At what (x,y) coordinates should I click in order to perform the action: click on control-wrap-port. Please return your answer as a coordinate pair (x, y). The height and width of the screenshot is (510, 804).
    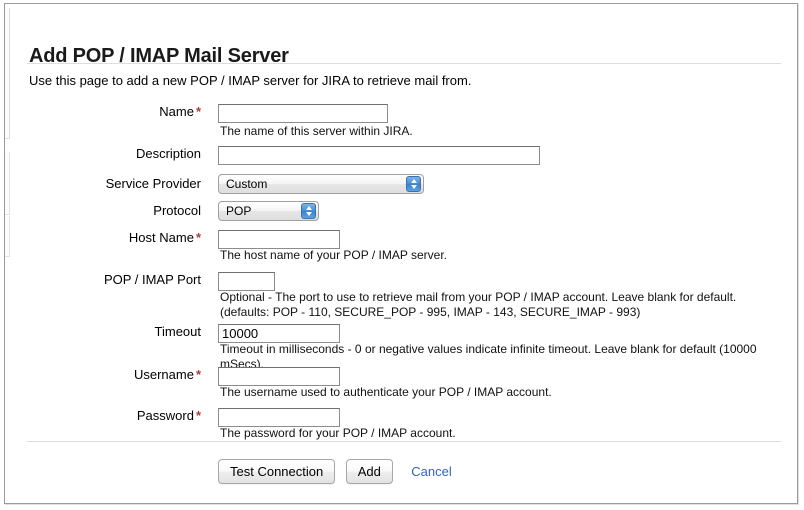
    Looking at the image, I should click on (246, 281).